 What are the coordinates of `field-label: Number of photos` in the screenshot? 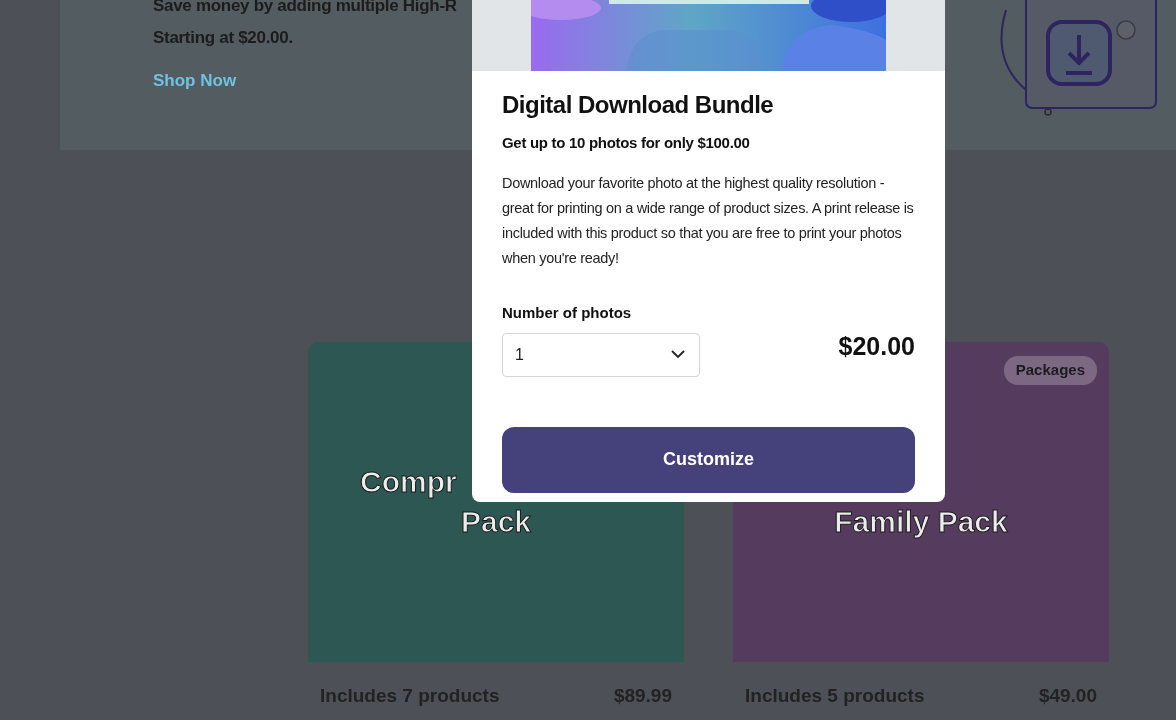 It's located at (567, 313).